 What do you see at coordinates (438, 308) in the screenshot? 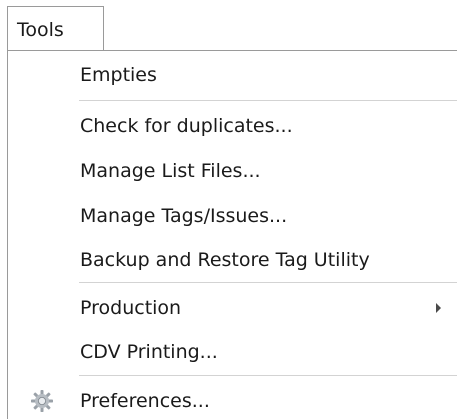
I see `submenu-arrow-icon` at bounding box center [438, 308].